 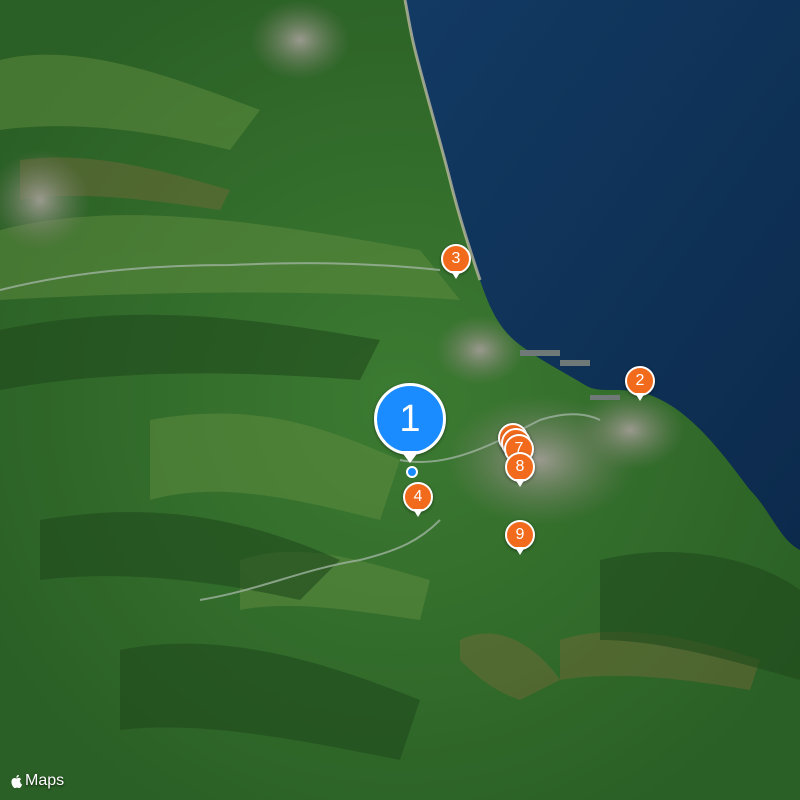 What do you see at coordinates (45, 780) in the screenshot?
I see `attribution-label: Maps` at bounding box center [45, 780].